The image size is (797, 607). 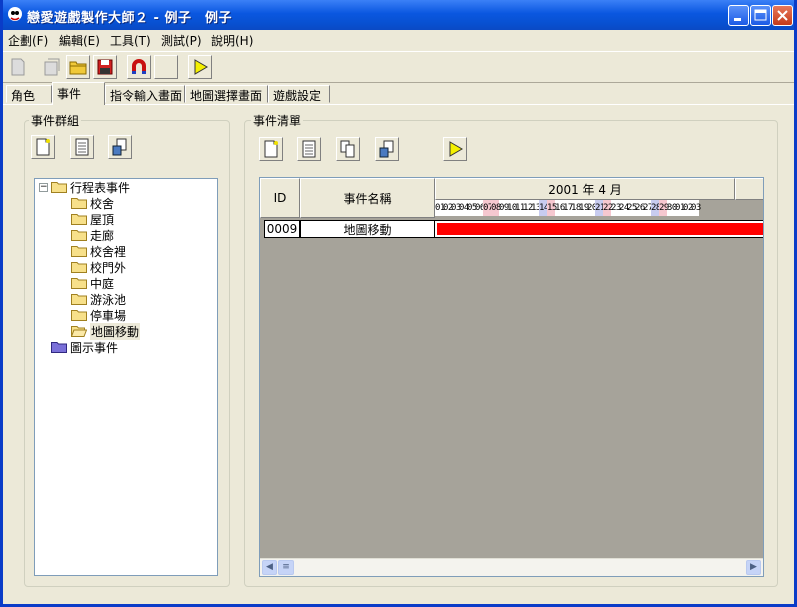 I want to click on tree-item: 校門外, so click(x=98, y=267).